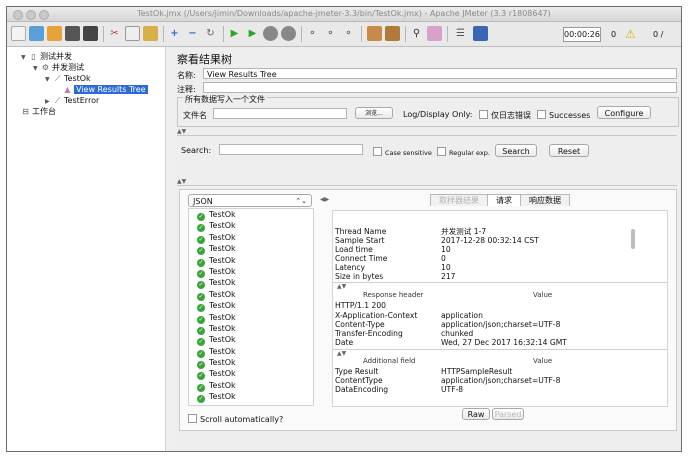 The height and width of the screenshot is (458, 689). I want to click on stop-icon, so click(270, 33).